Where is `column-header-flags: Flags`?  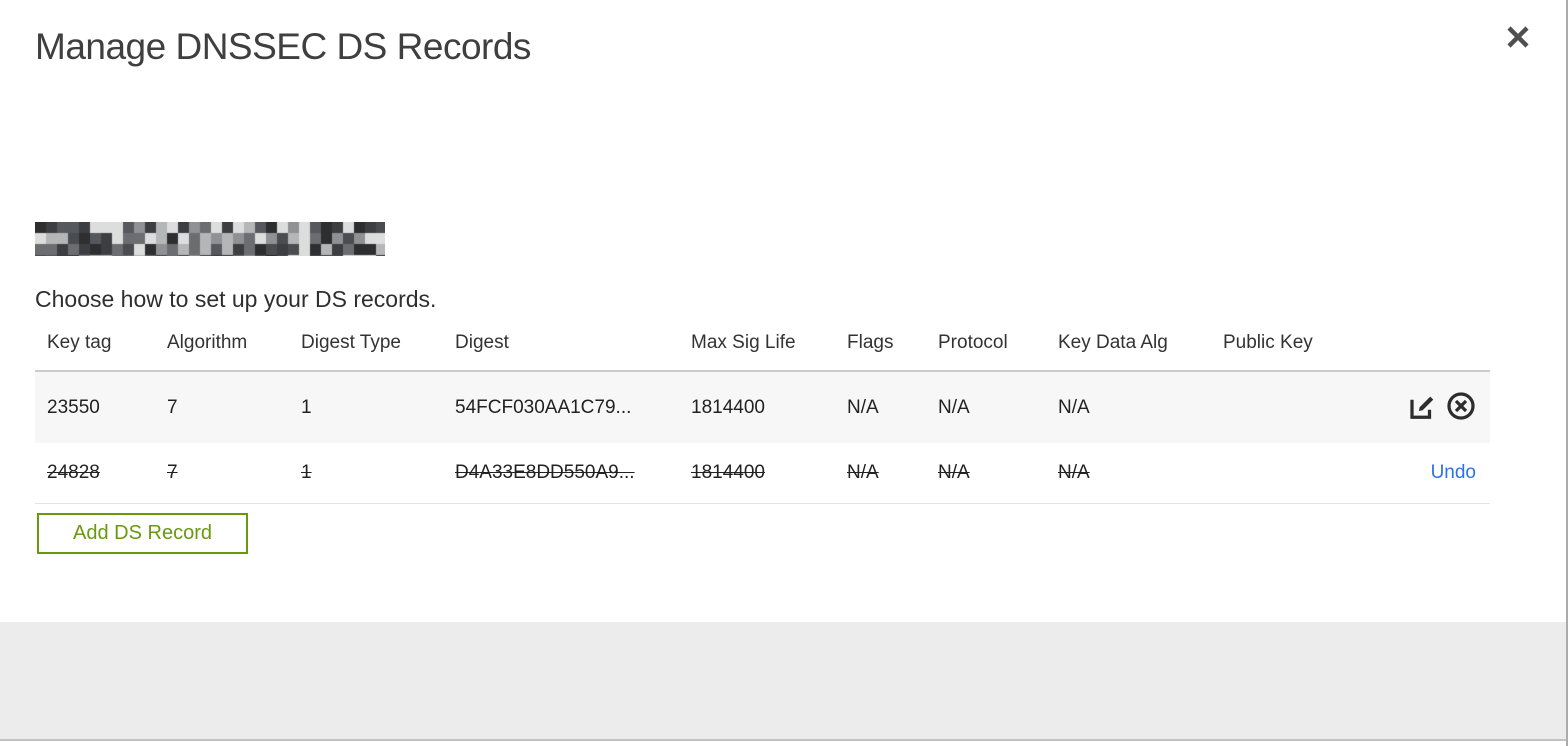 column-header-flags: Flags is located at coordinates (880, 348).